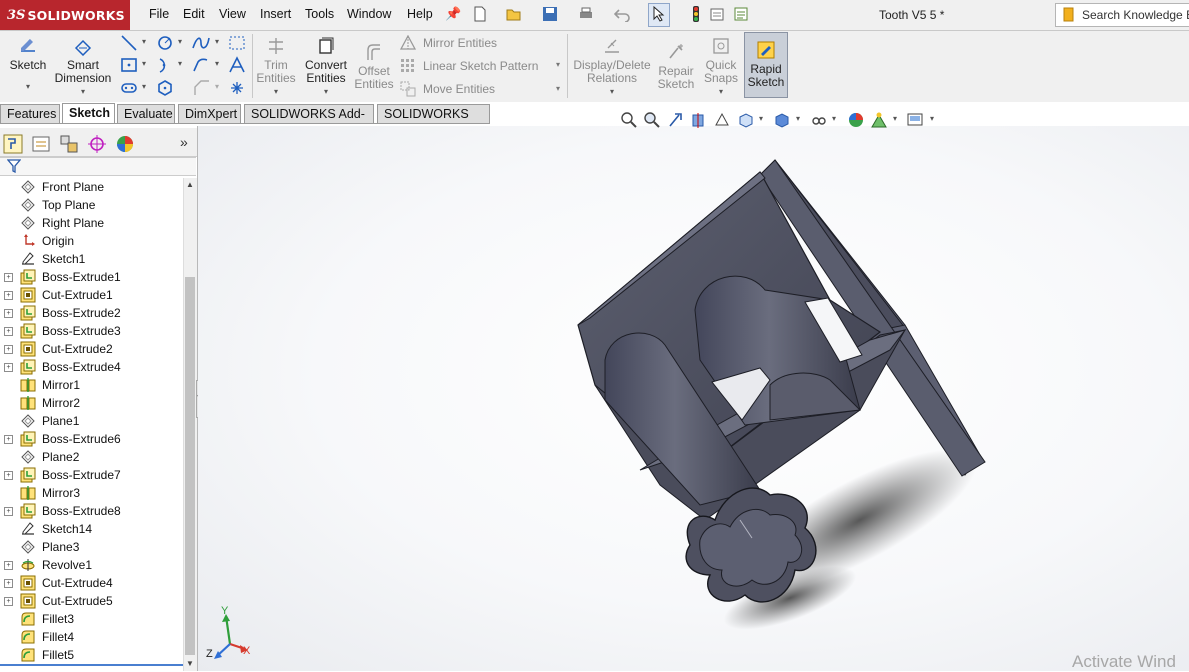 This screenshot has width=1189, height=672. I want to click on tree-item-plane2: Plane2, so click(91, 457).